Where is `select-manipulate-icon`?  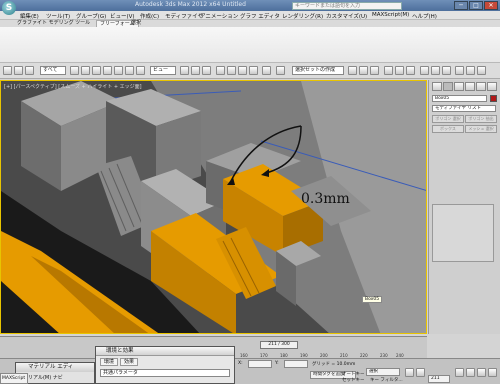
select-manipulate-icon is located at coordinates (195, 70).